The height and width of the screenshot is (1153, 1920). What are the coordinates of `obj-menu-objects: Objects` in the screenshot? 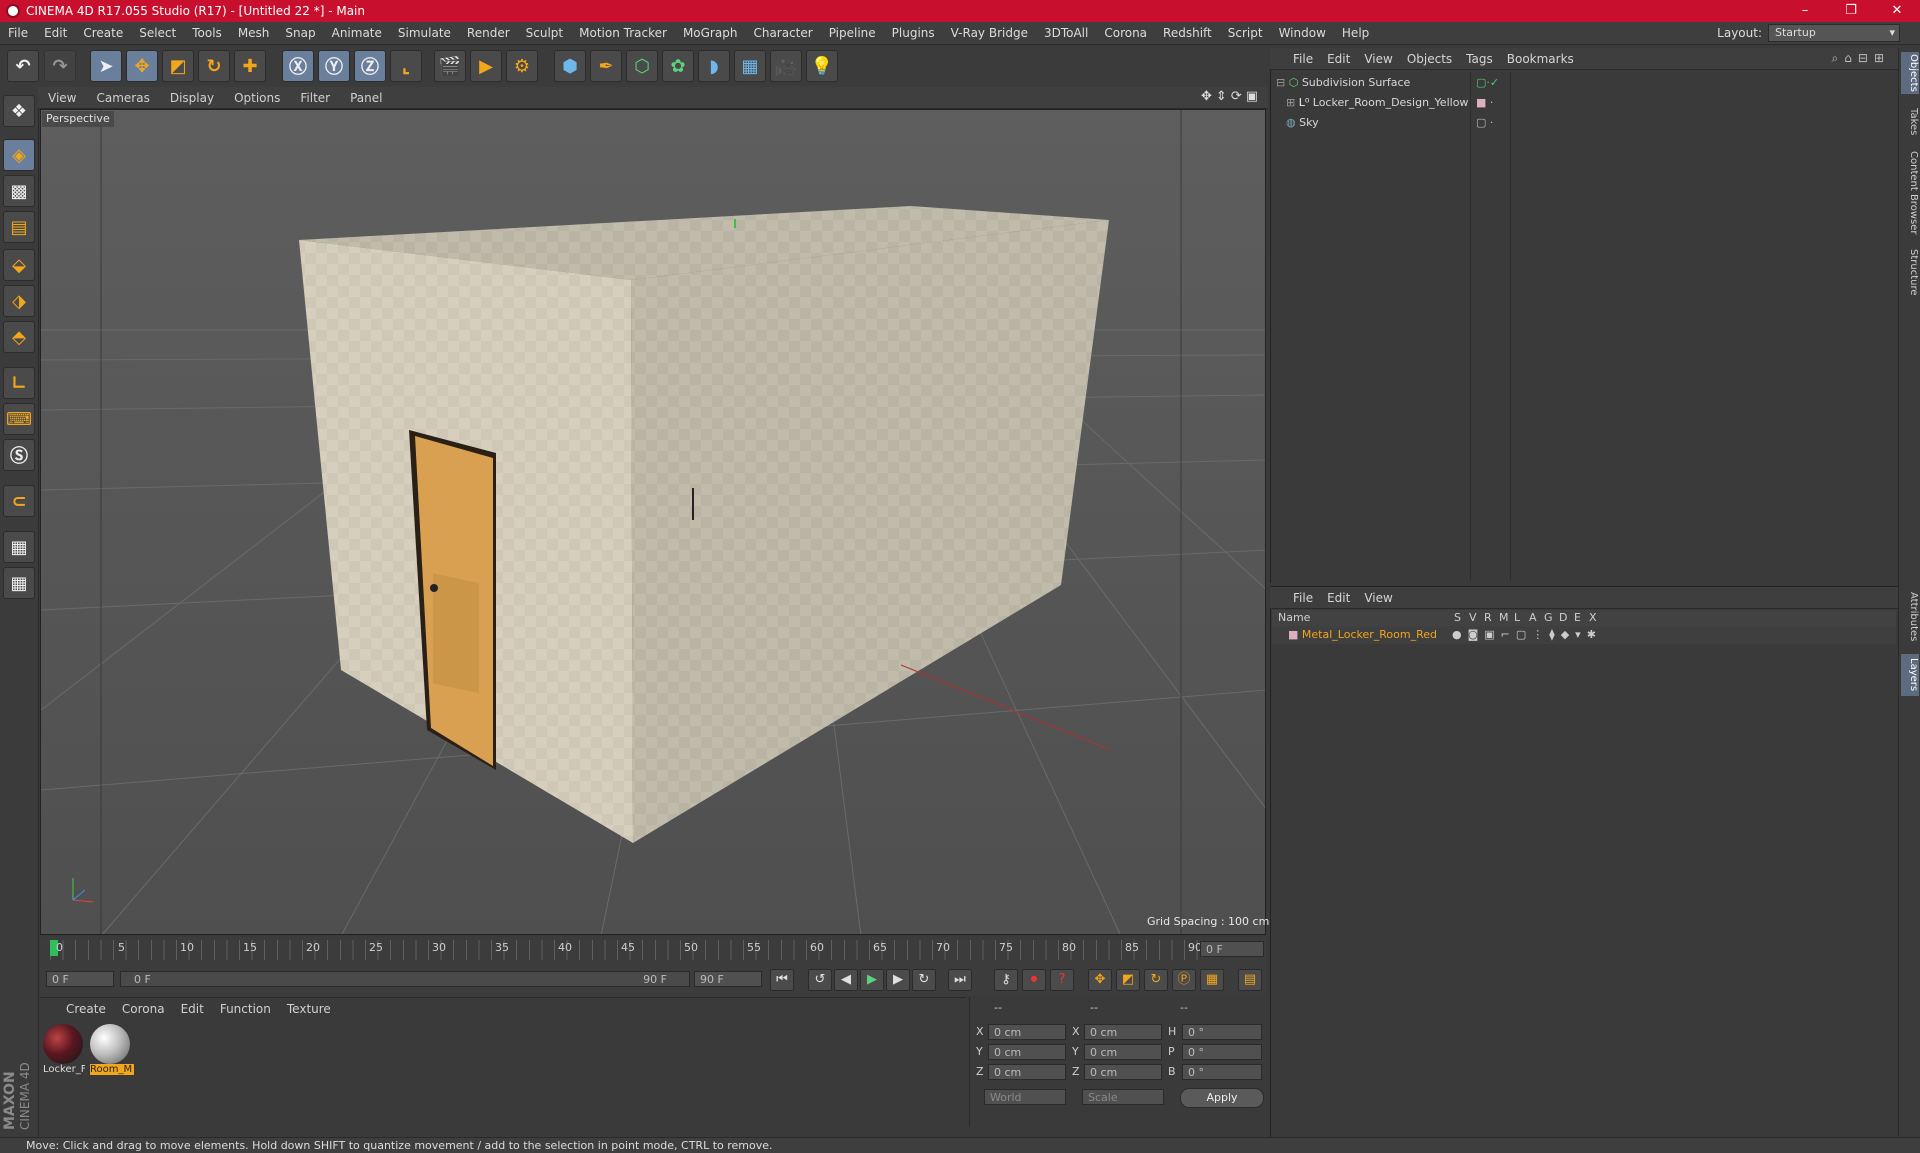 It's located at (1429, 59).